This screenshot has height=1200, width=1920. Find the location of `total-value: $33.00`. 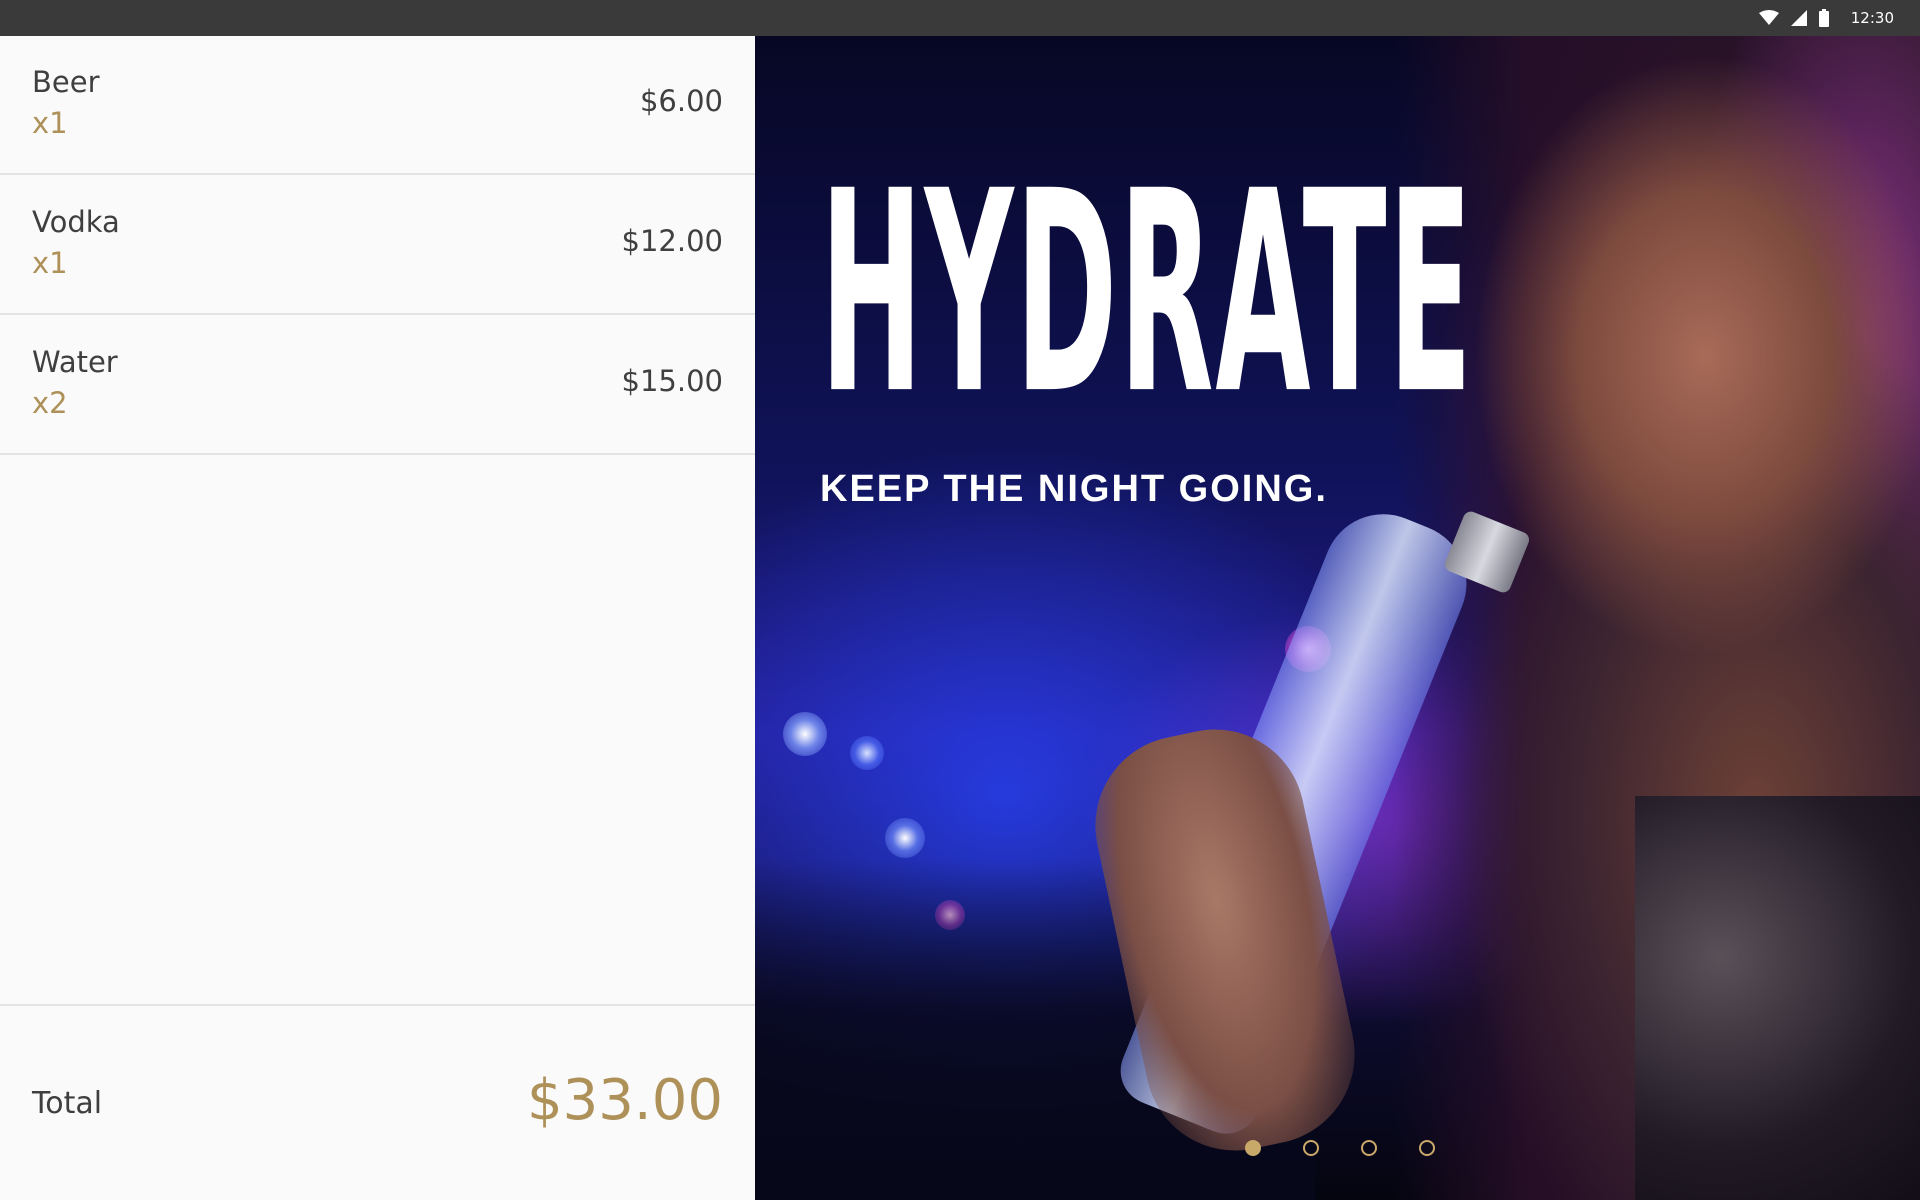

total-value: $33.00 is located at coordinates (625, 1100).